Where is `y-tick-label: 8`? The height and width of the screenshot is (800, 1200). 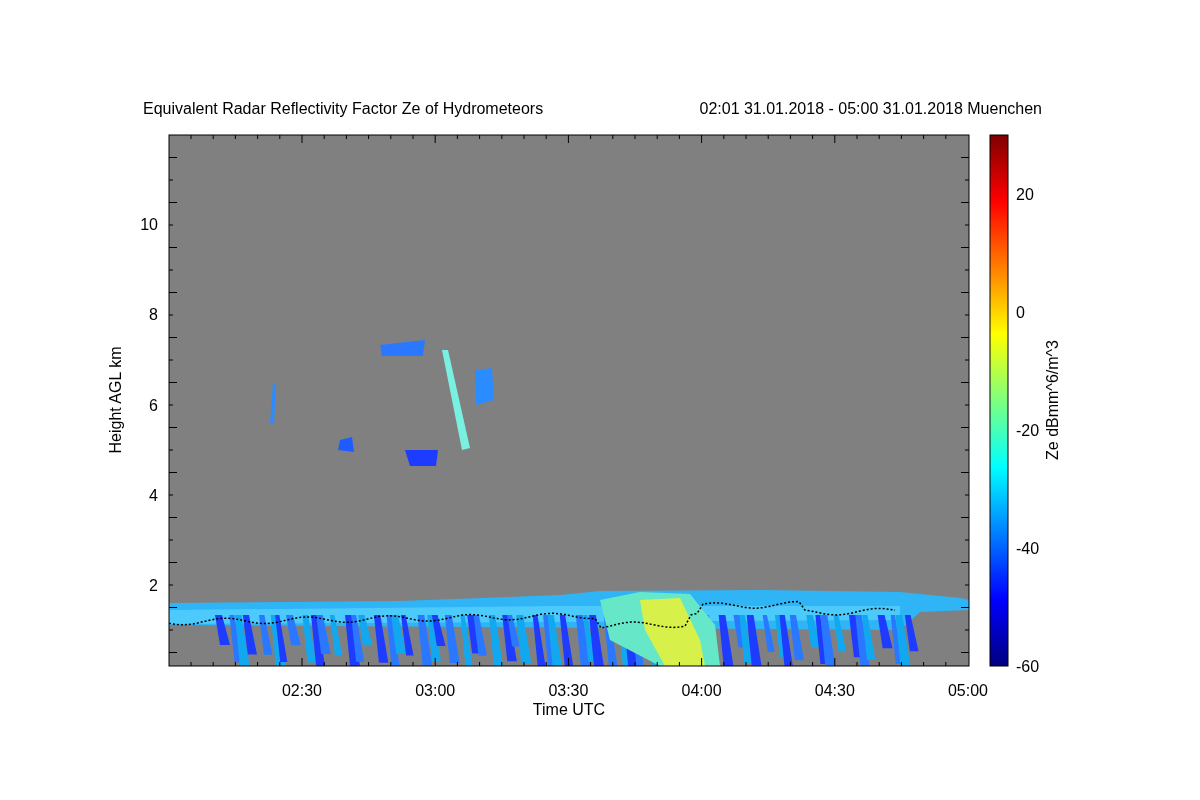
y-tick-label: 8 is located at coordinates (153, 315).